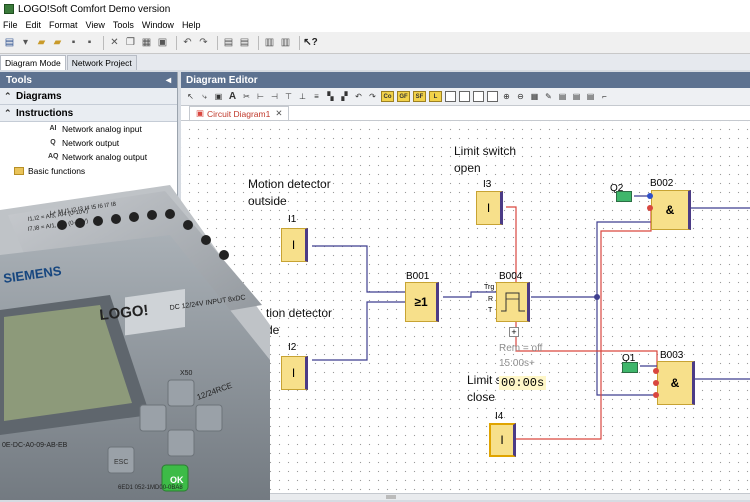 The image size is (750, 502). Describe the element at coordinates (630, 367) in the screenshot. I see `output-flag-q1` at that location.